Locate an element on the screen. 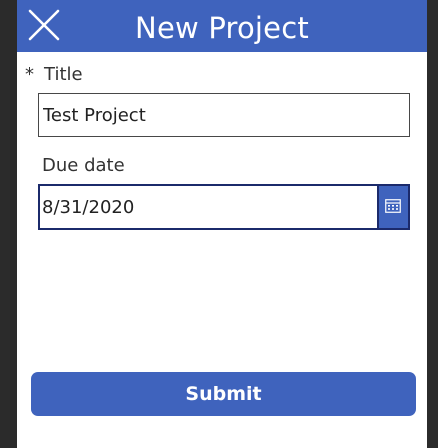  header-bar: New Project is located at coordinates (222, 26).